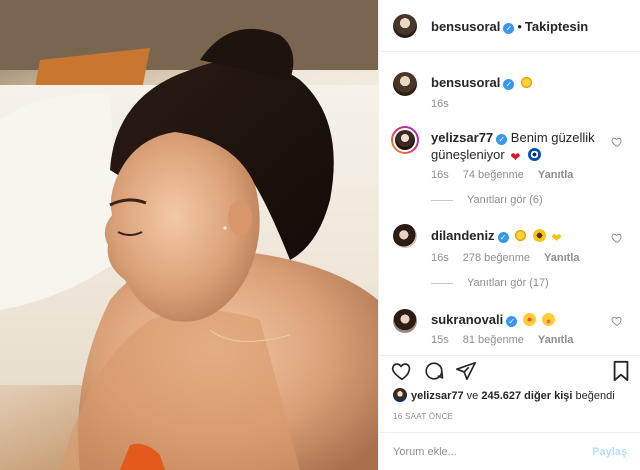  I want to click on header-user: bensusoral ✓ • Takiptesin, so click(509, 27).